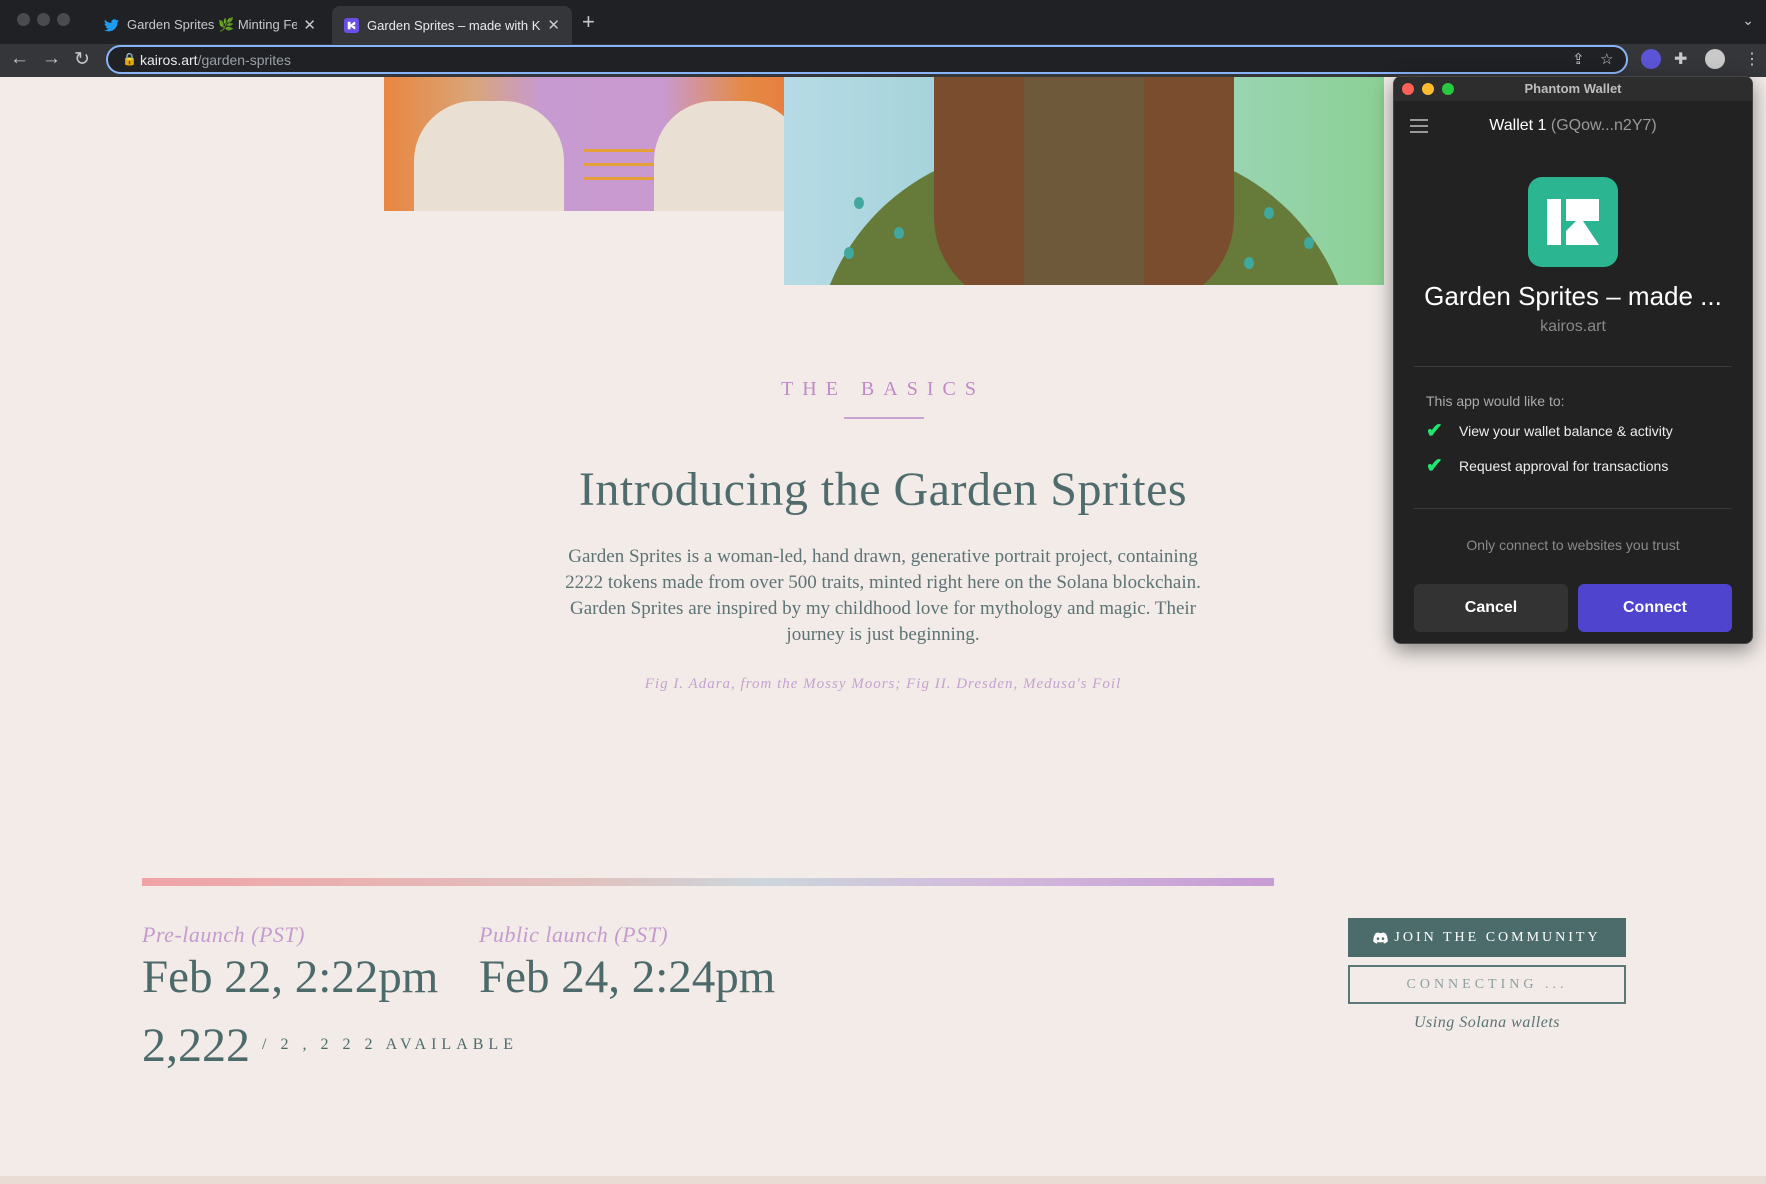 The image size is (1766, 1184). Describe the element at coordinates (883, 1180) in the screenshot. I see `footer-strip` at that location.